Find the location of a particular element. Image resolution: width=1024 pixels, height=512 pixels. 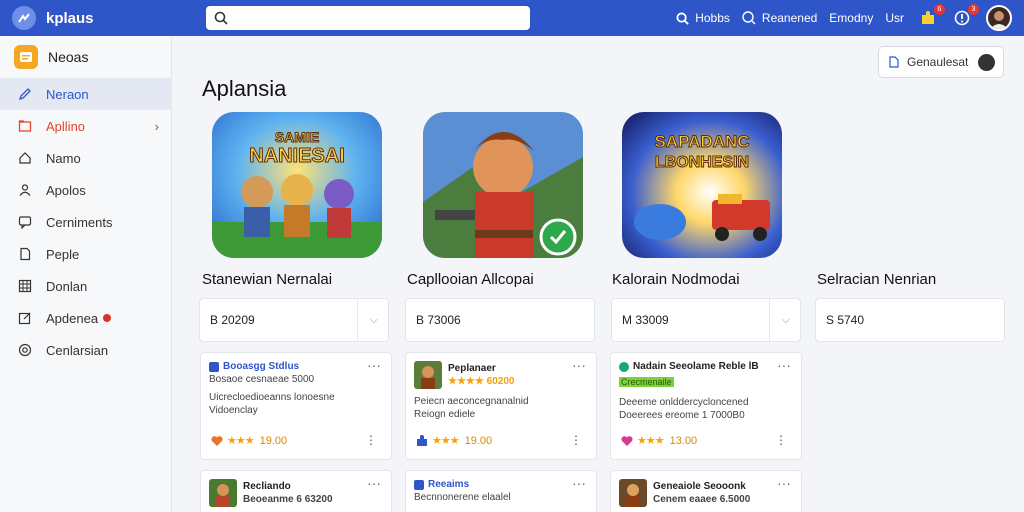

status-dot-icon is located at coordinates (107, 318).